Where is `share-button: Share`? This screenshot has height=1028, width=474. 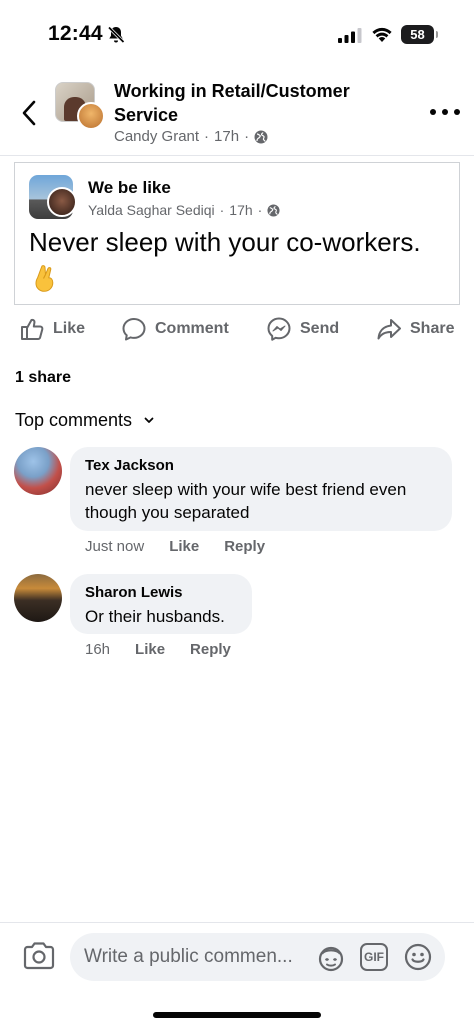
share-button: Share is located at coordinates (415, 329).